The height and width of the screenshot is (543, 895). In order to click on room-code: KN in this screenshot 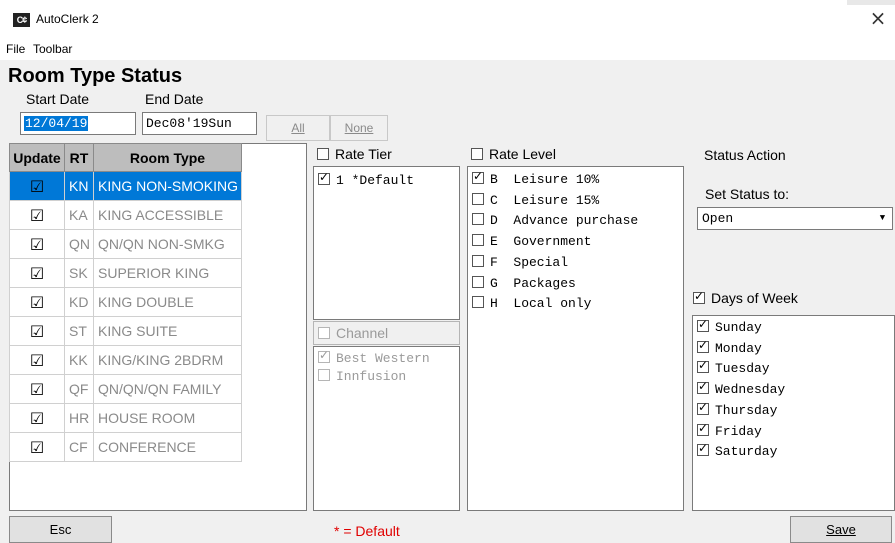, I will do `click(79, 186)`.